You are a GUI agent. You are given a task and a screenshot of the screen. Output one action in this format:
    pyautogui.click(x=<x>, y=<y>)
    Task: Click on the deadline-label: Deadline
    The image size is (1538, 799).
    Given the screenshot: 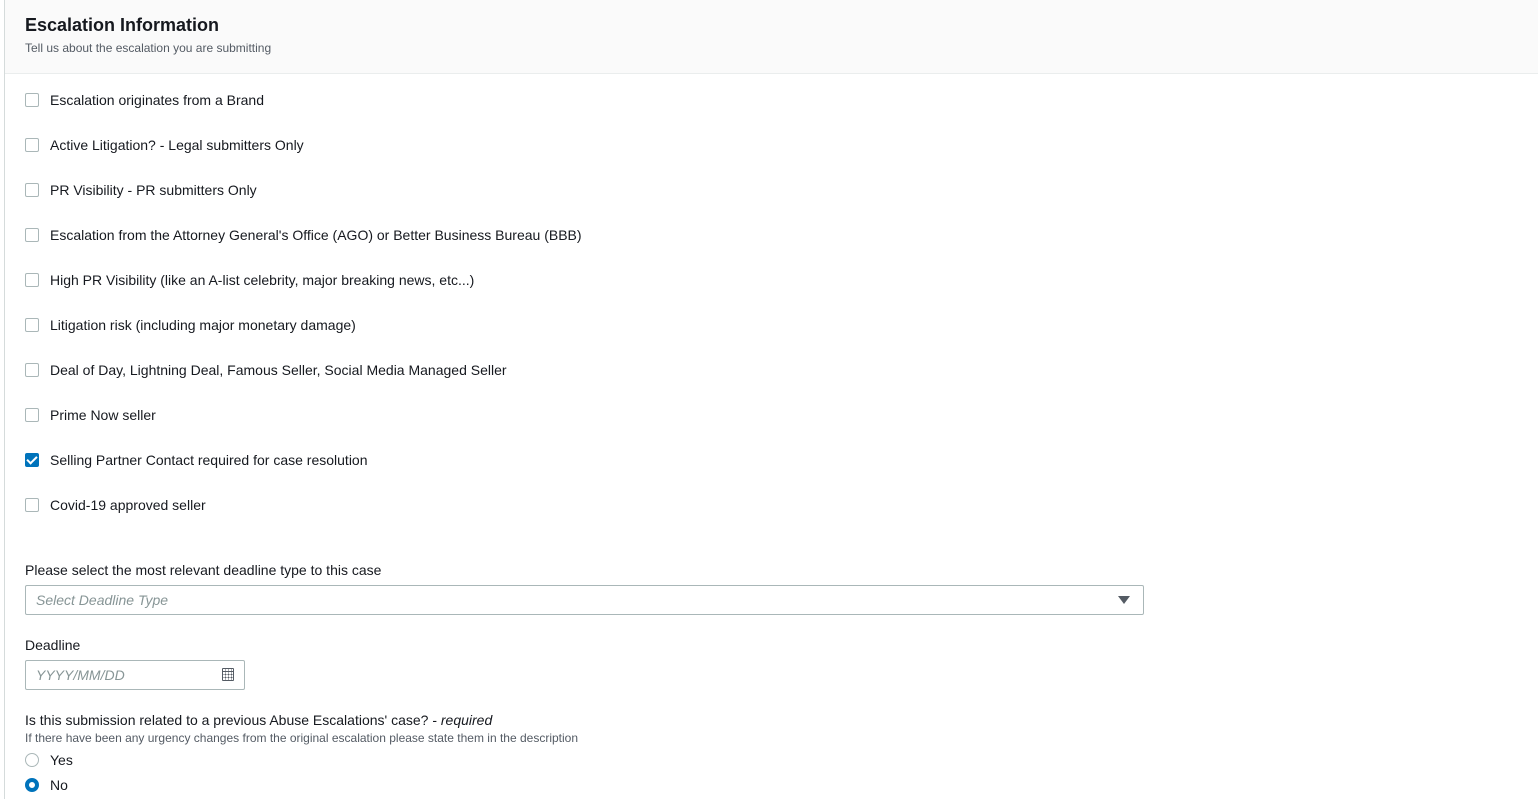 What is the action you would take?
    pyautogui.click(x=53, y=645)
    